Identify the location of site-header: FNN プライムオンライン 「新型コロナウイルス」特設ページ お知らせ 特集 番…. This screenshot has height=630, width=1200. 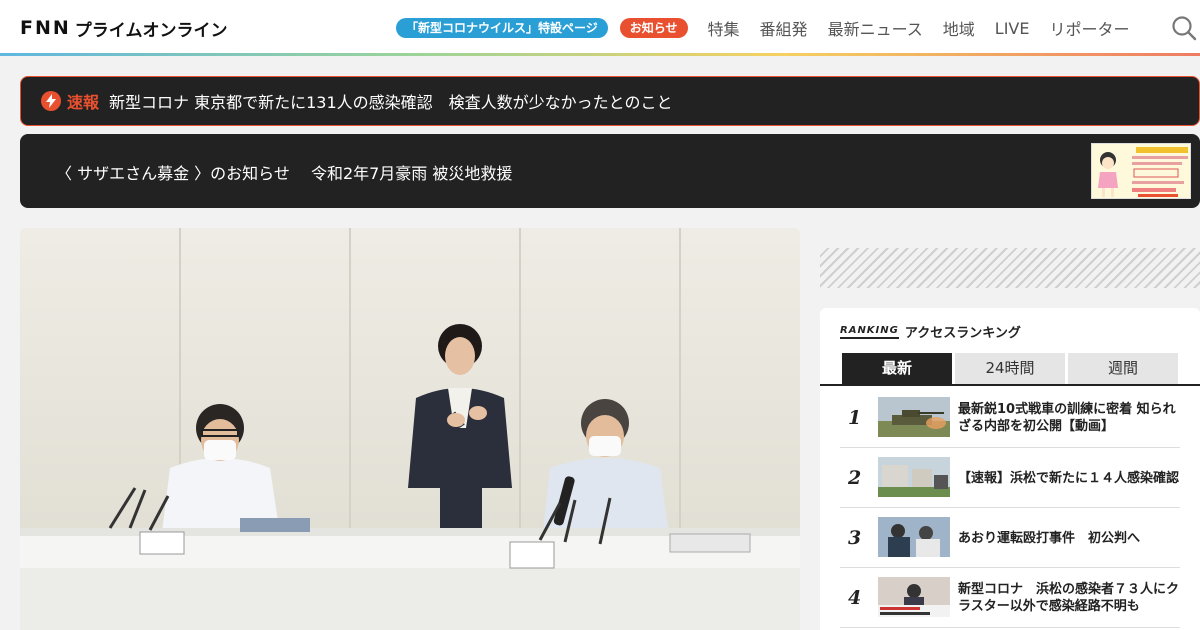
(600, 28).